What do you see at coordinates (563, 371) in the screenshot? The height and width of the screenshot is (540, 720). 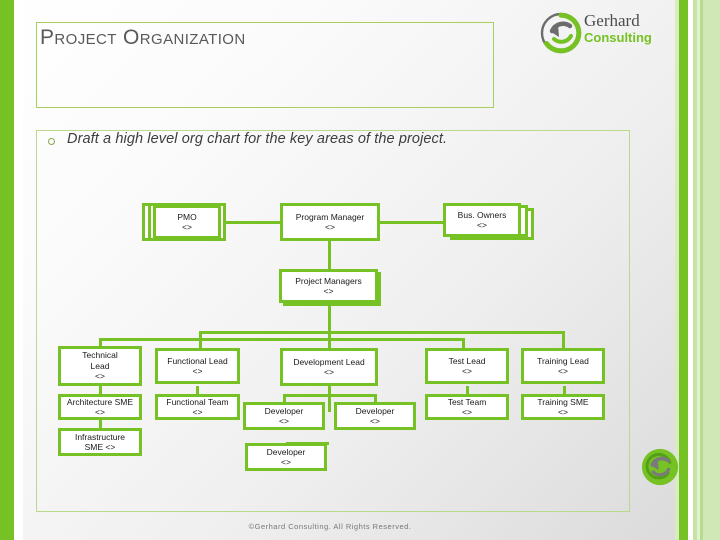 I see `org-node-training-lead-code: <>` at bounding box center [563, 371].